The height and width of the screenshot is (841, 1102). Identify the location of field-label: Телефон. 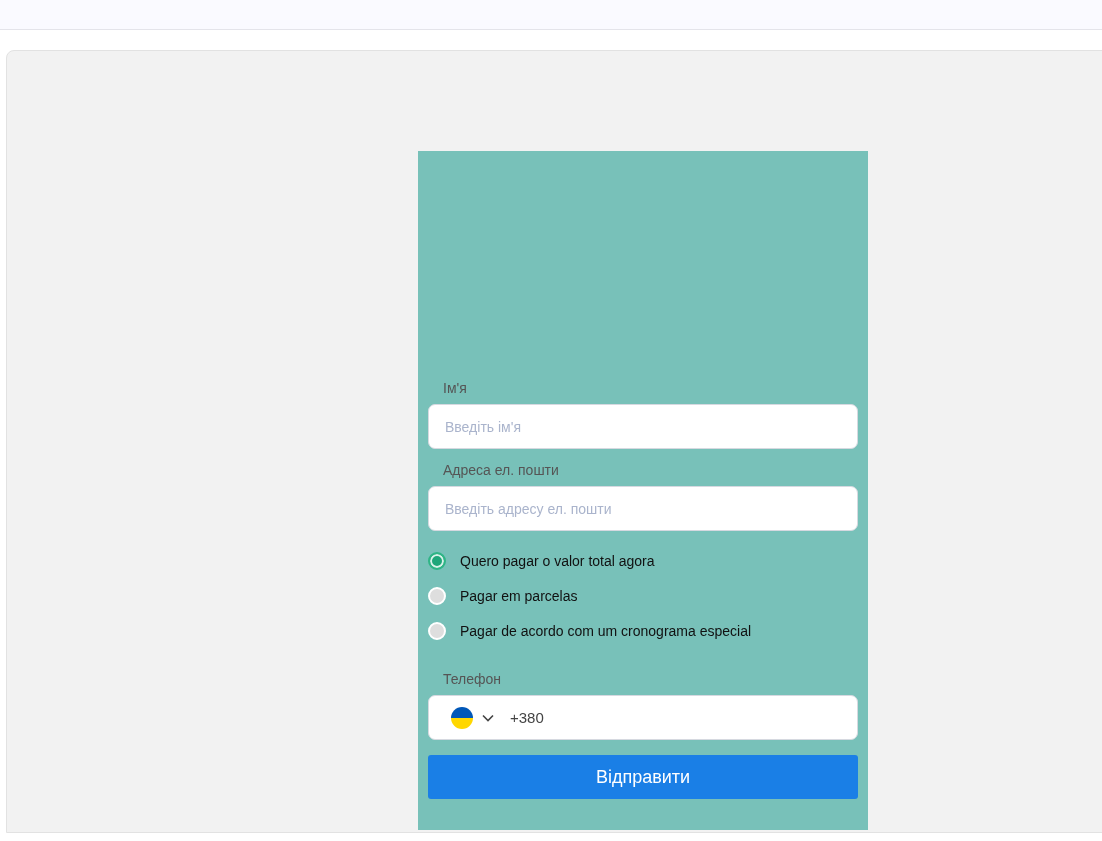
(473, 679).